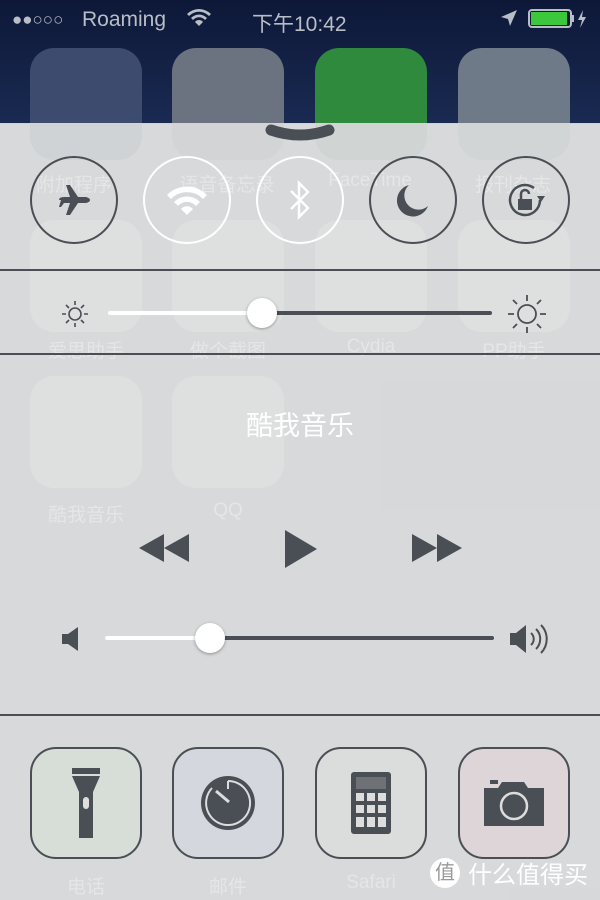  I want to click on battery-icon, so click(559, 22).